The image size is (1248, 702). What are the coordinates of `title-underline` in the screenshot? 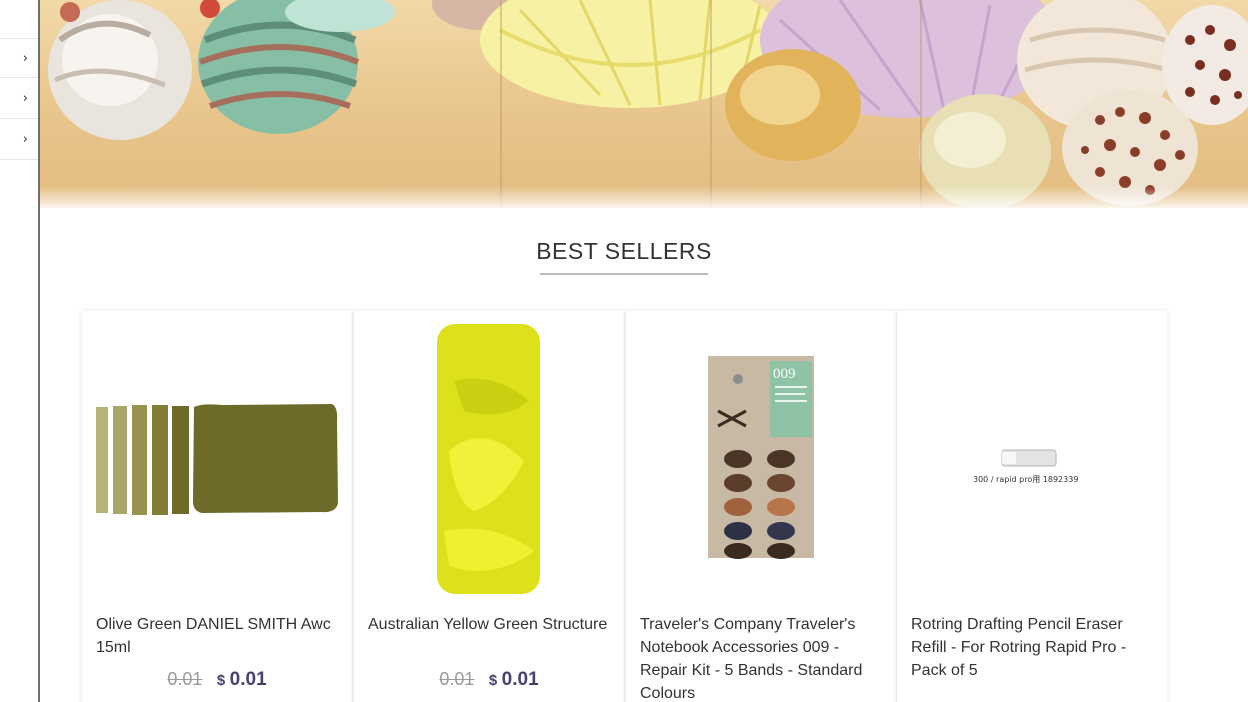 It's located at (624, 274).